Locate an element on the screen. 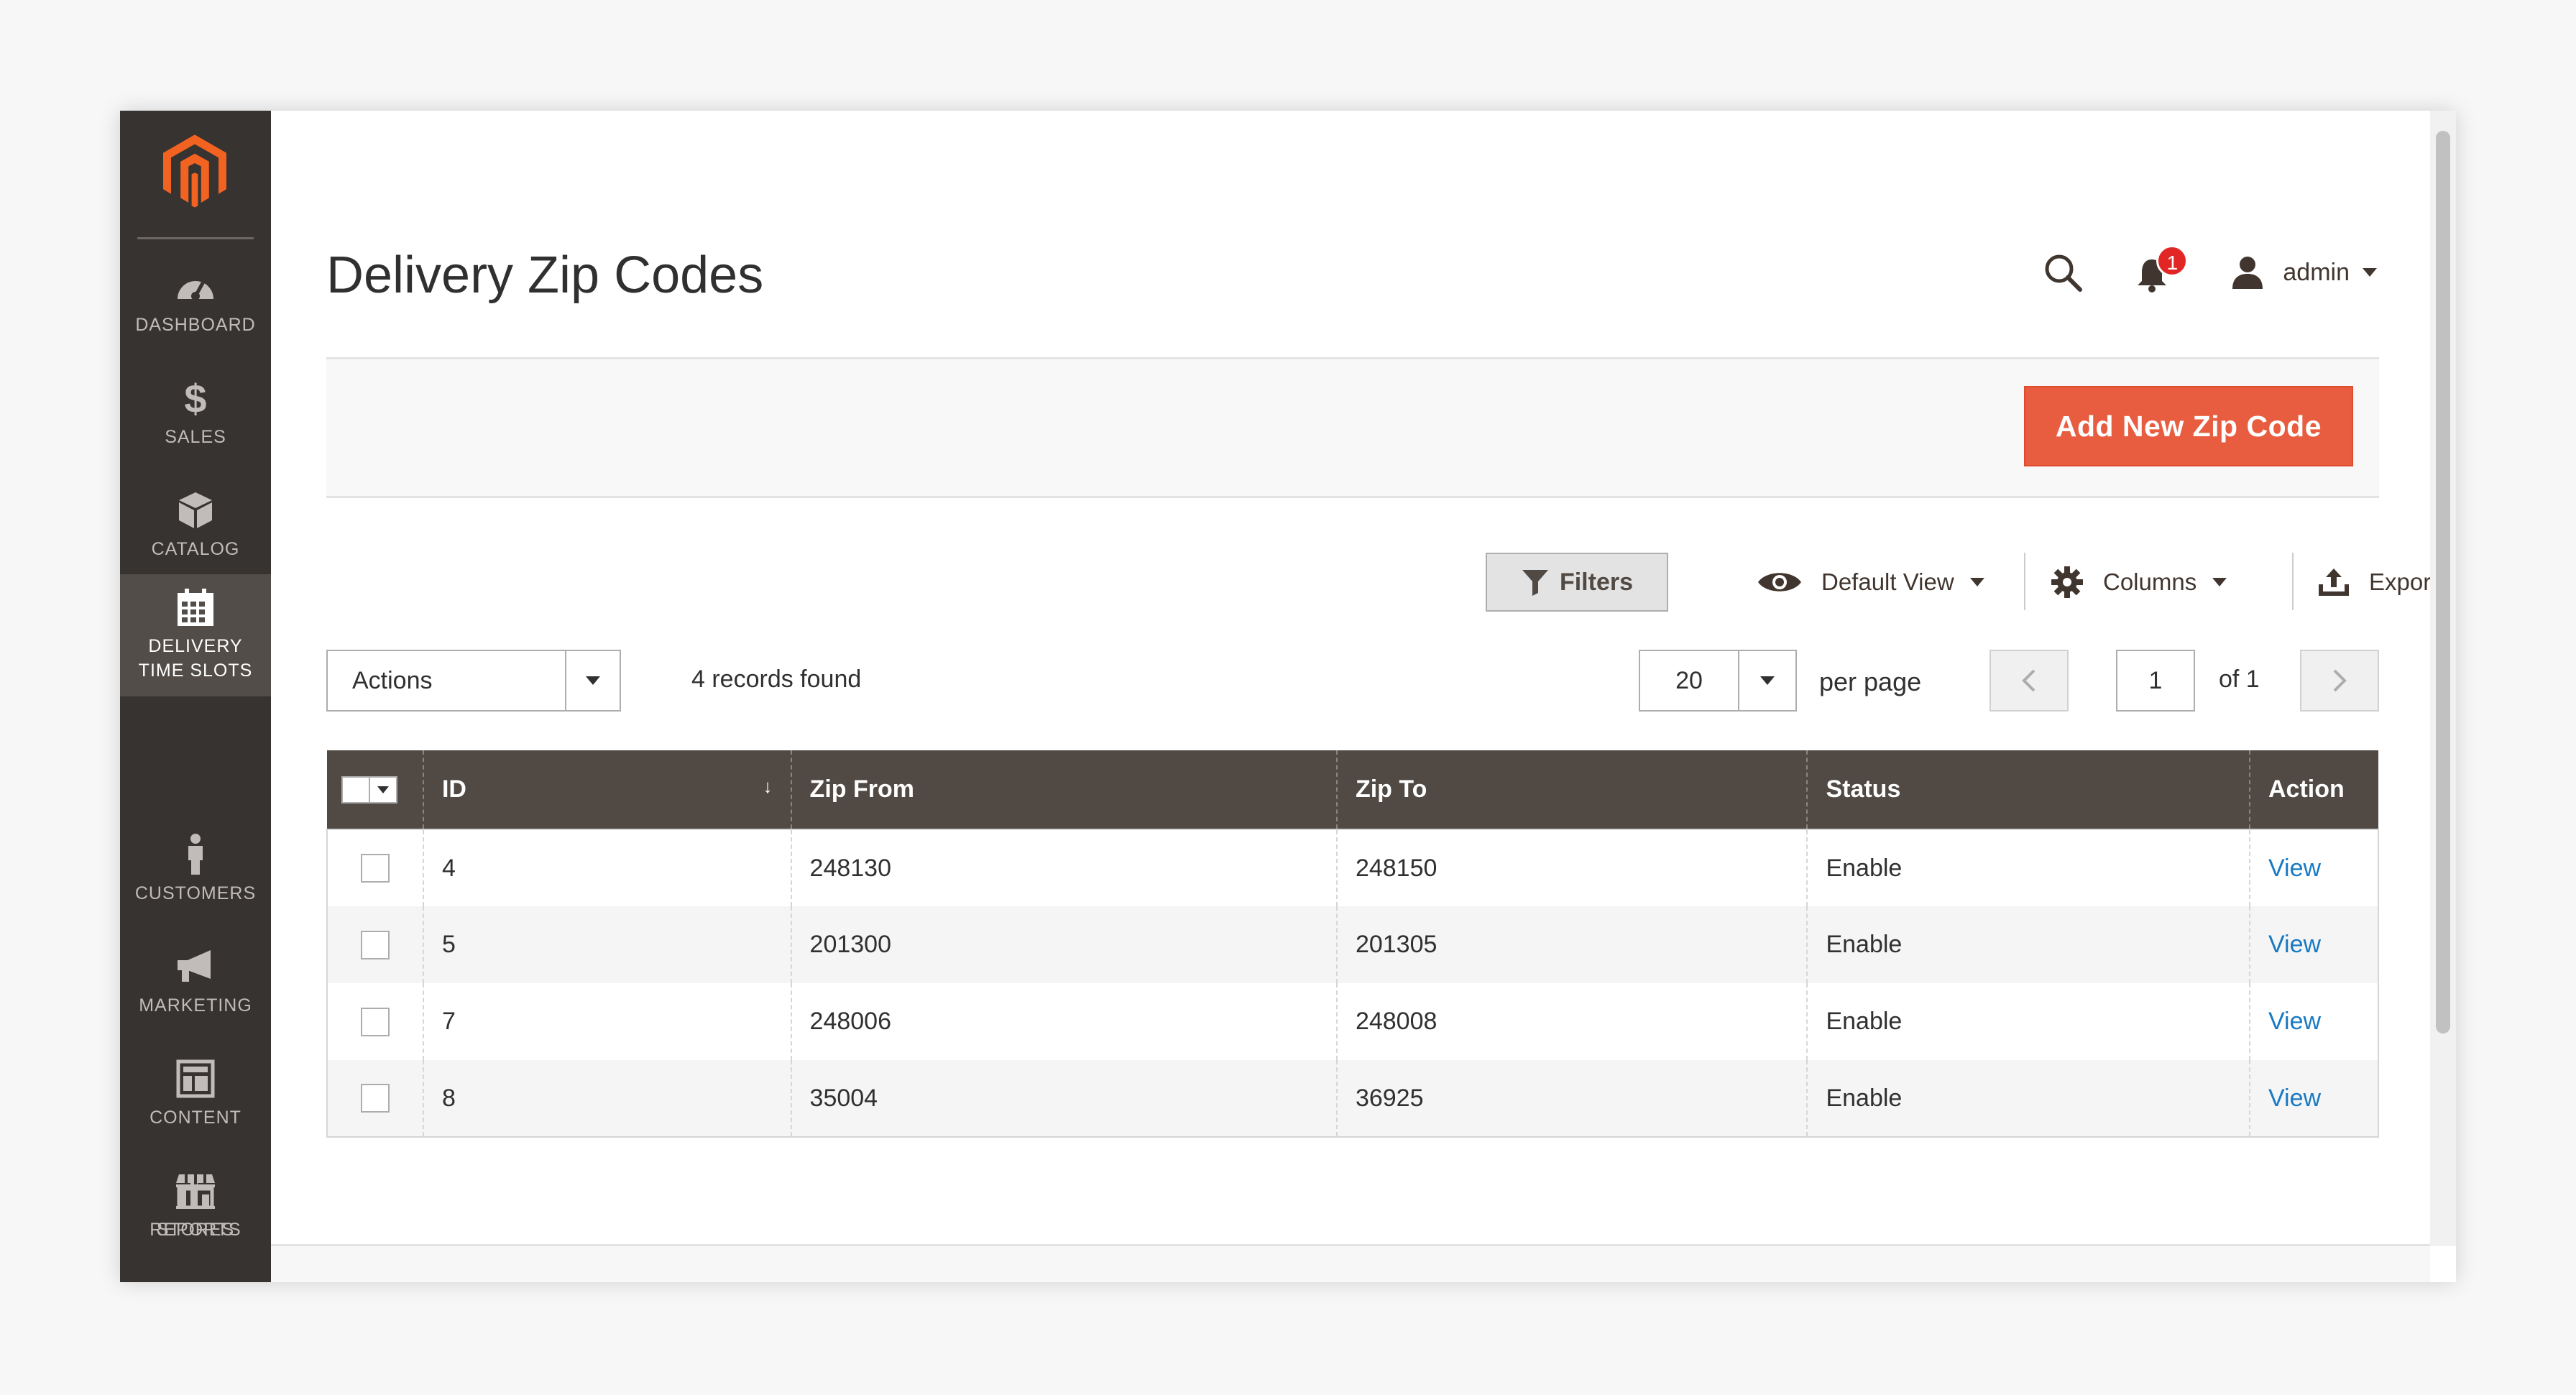 The image size is (2576, 1395). mass-select-header is located at coordinates (375, 789).